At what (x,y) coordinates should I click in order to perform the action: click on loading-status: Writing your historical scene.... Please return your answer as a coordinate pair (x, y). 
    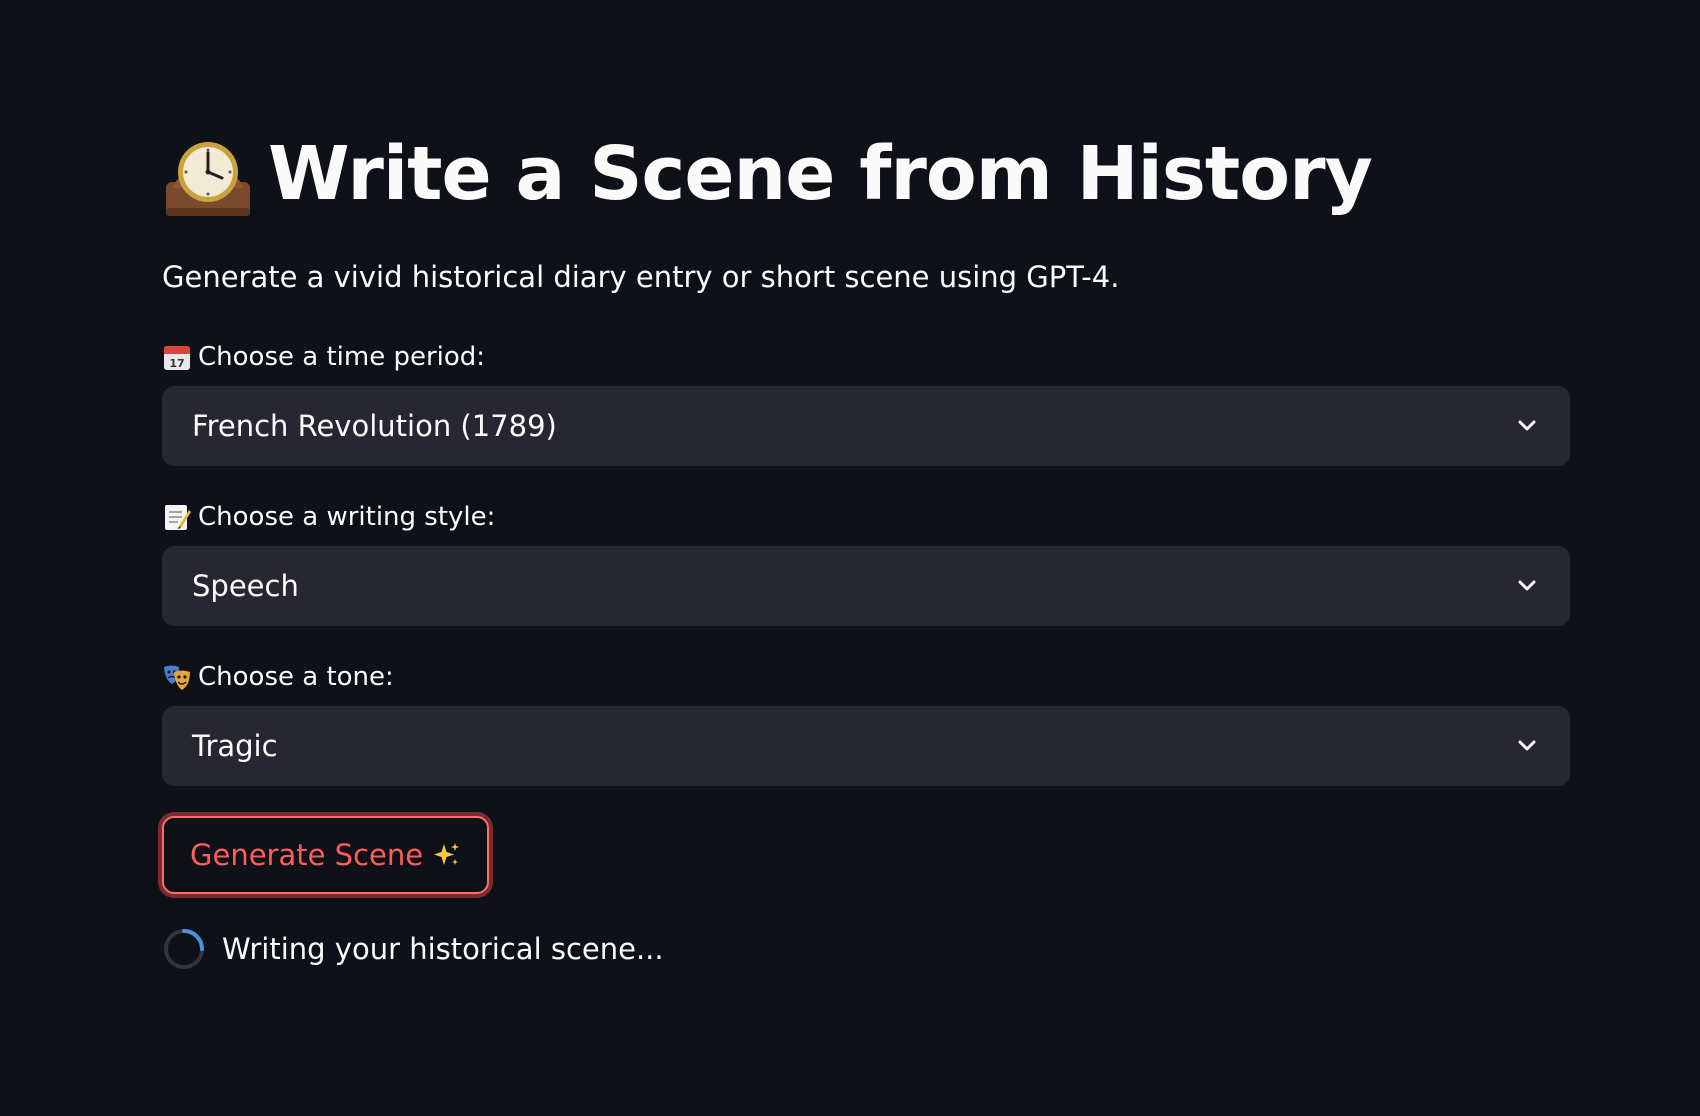
    Looking at the image, I should click on (866, 949).